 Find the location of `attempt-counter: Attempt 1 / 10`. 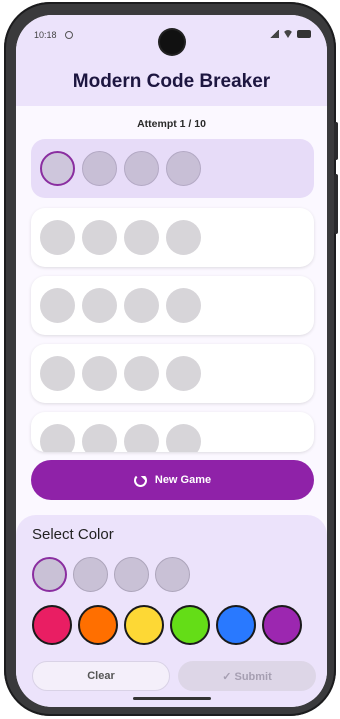

attempt-counter: Attempt 1 / 10 is located at coordinates (171, 124).